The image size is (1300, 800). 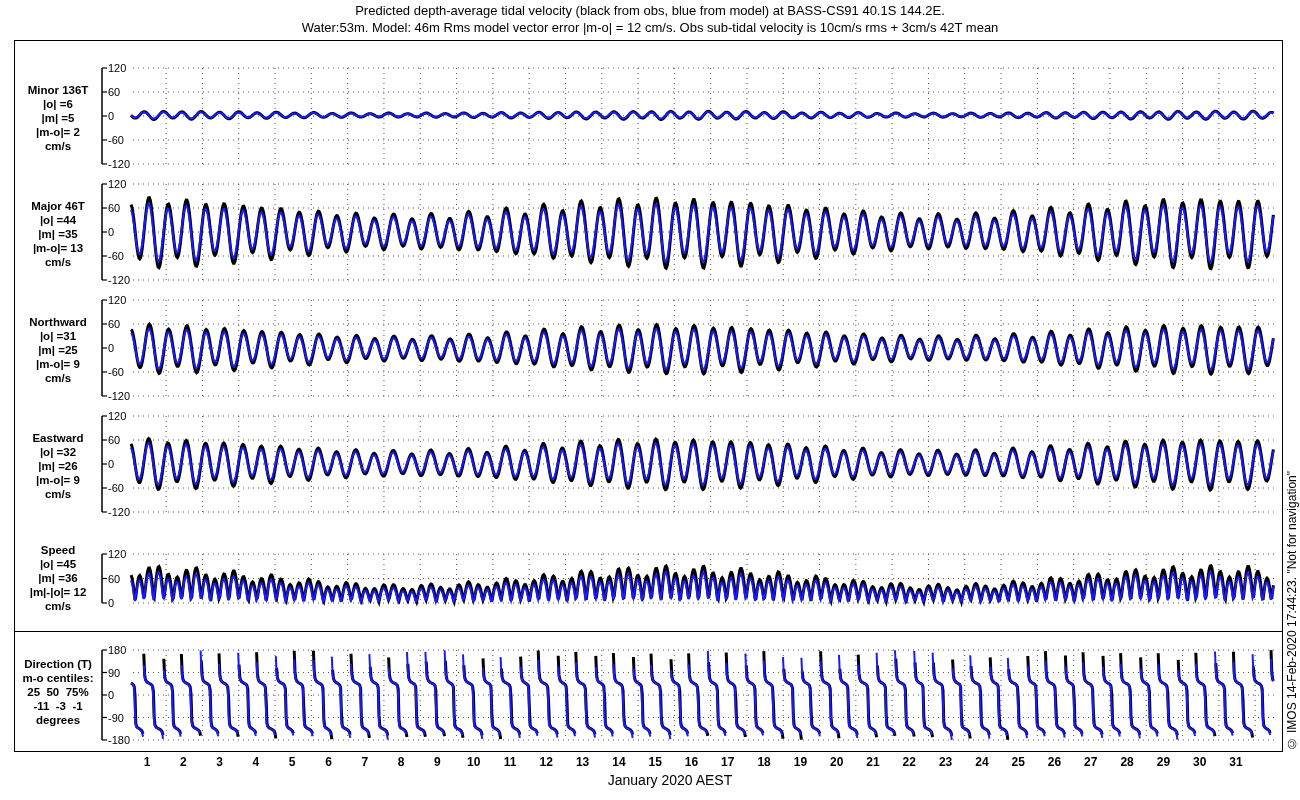 I want to click on axis-tick-label: 8, so click(x=401, y=762).